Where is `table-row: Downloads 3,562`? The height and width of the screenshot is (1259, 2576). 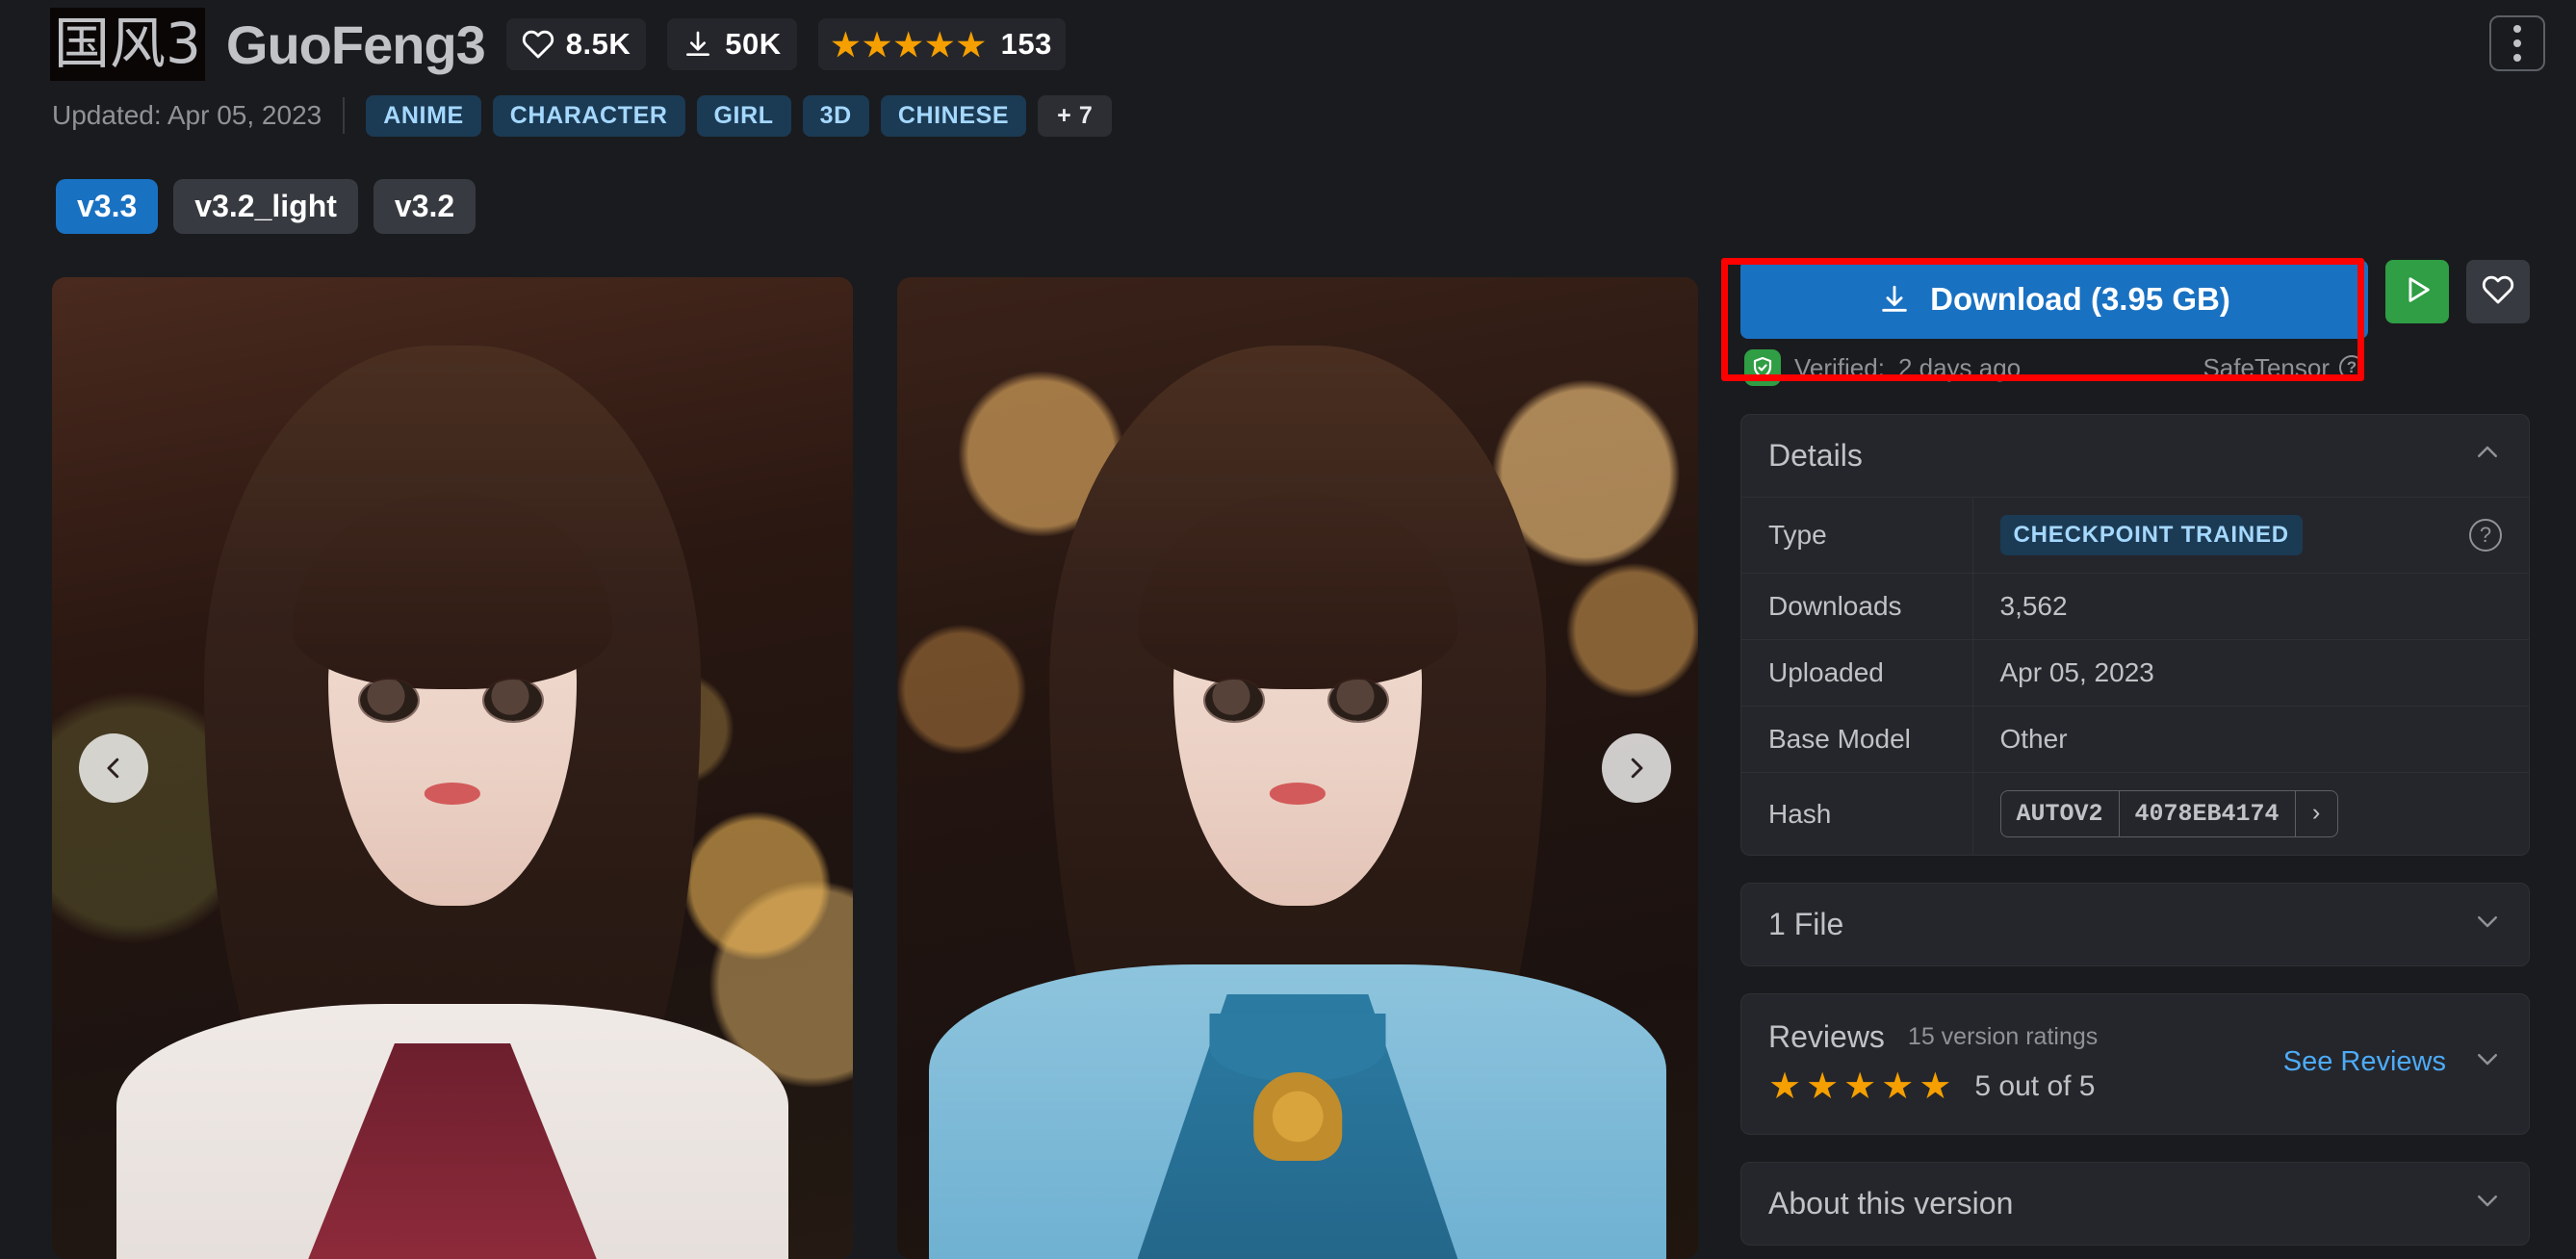
table-row: Downloads 3,562 is located at coordinates (2135, 606).